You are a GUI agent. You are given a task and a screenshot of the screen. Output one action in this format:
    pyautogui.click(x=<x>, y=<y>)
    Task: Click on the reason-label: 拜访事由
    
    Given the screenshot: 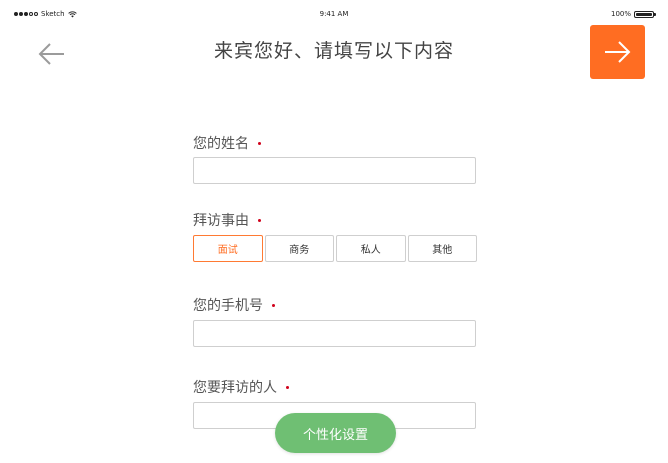 What is the action you would take?
    pyautogui.click(x=227, y=220)
    